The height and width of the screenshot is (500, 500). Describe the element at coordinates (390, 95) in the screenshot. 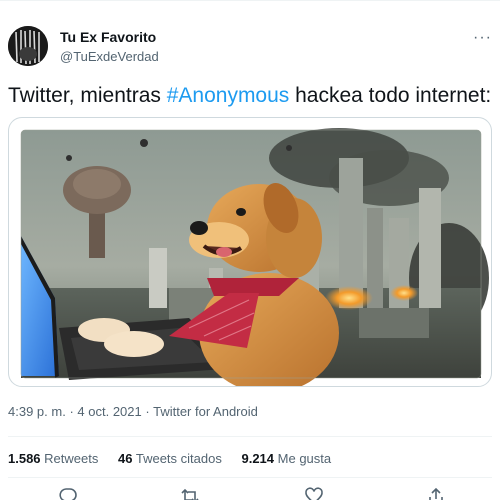

I see `tweet-text-after: hackea todo internet:` at that location.